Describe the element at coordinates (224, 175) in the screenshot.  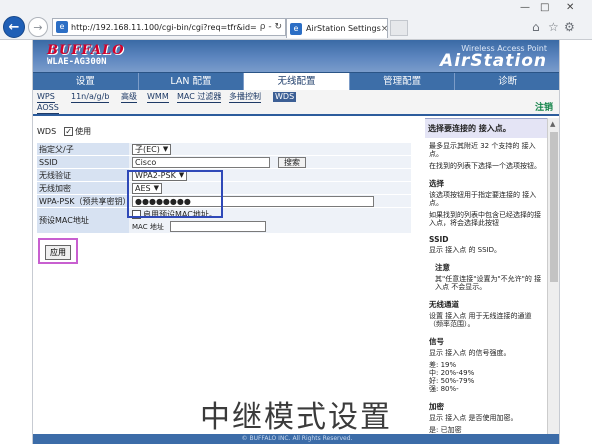
I see `auth-row: 无线验证 WPA2-PSK ▼` at that location.